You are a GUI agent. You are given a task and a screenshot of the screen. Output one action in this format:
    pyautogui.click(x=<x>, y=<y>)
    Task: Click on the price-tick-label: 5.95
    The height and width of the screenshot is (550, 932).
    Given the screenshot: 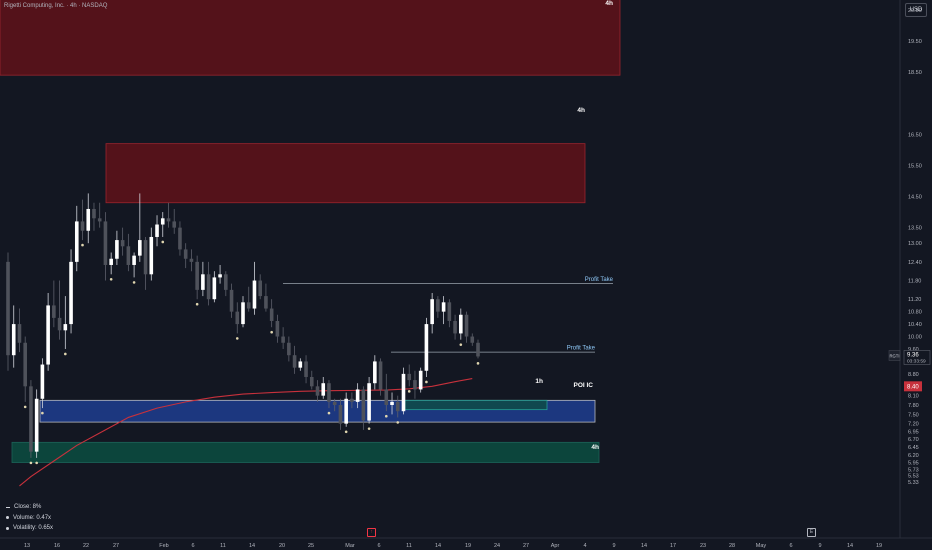 What is the action you would take?
    pyautogui.click(x=913, y=464)
    